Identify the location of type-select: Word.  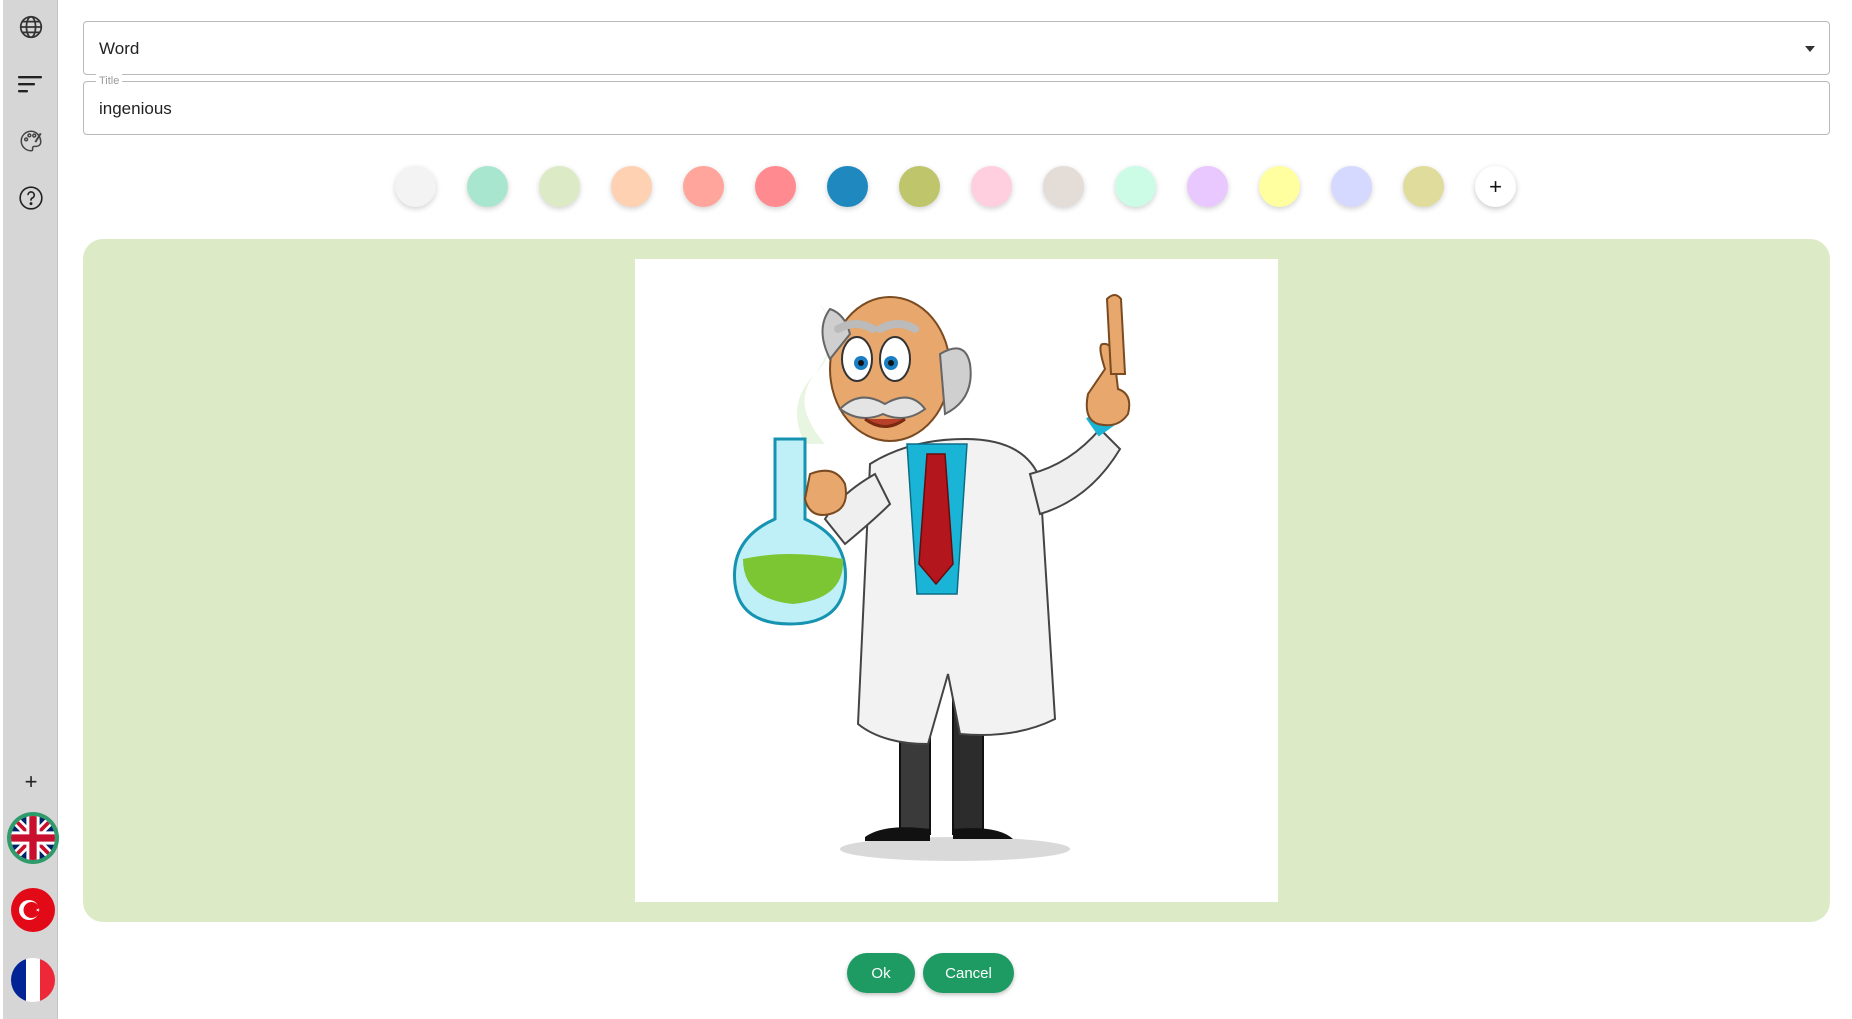
(956, 48).